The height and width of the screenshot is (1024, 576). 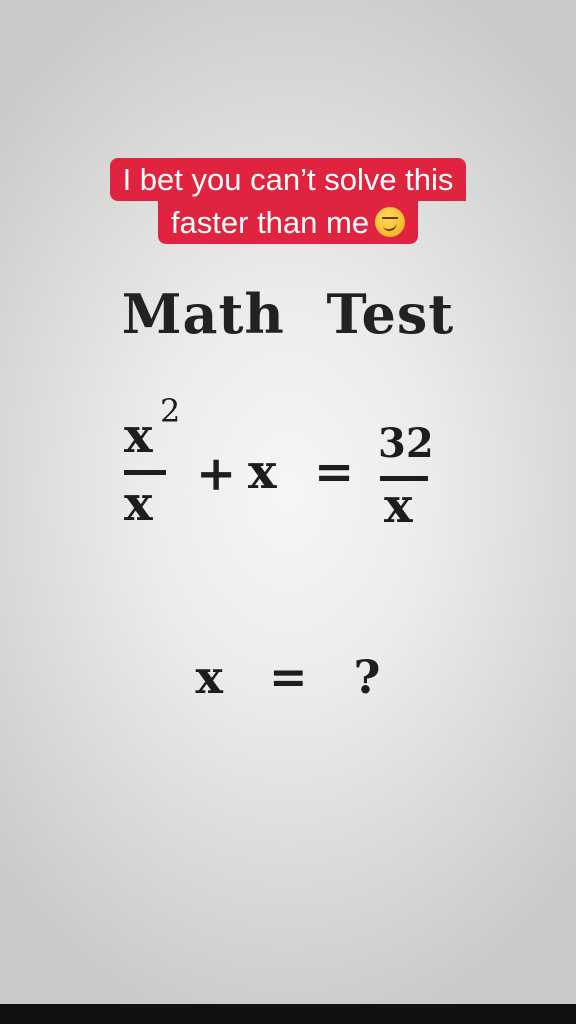 I want to click on rhs-denominator: x, so click(x=398, y=506).